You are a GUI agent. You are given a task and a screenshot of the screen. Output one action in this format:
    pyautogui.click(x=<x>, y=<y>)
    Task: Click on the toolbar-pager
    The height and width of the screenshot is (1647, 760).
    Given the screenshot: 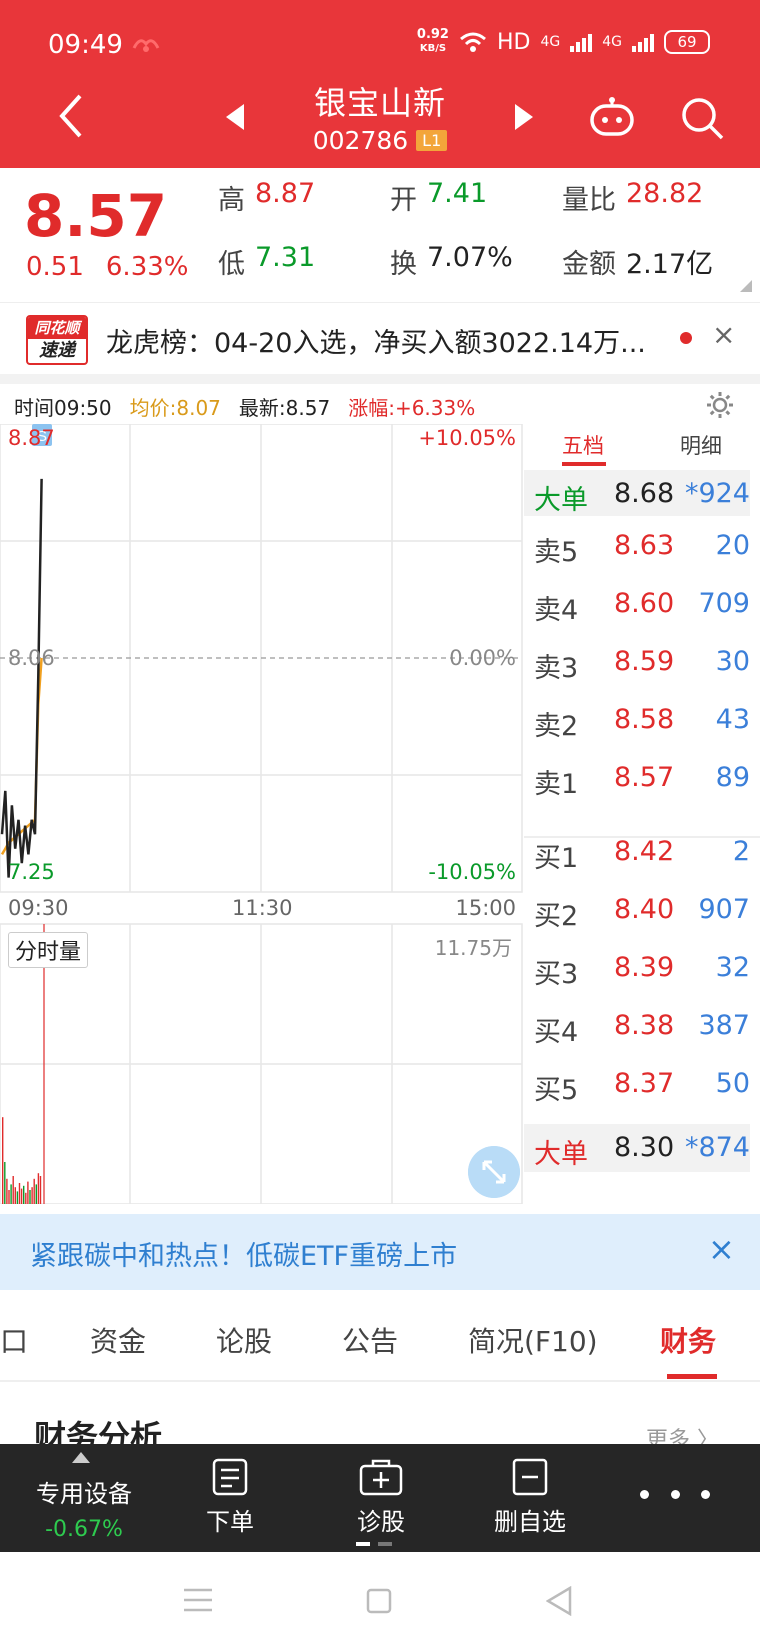 What is the action you would take?
    pyautogui.click(x=374, y=1544)
    